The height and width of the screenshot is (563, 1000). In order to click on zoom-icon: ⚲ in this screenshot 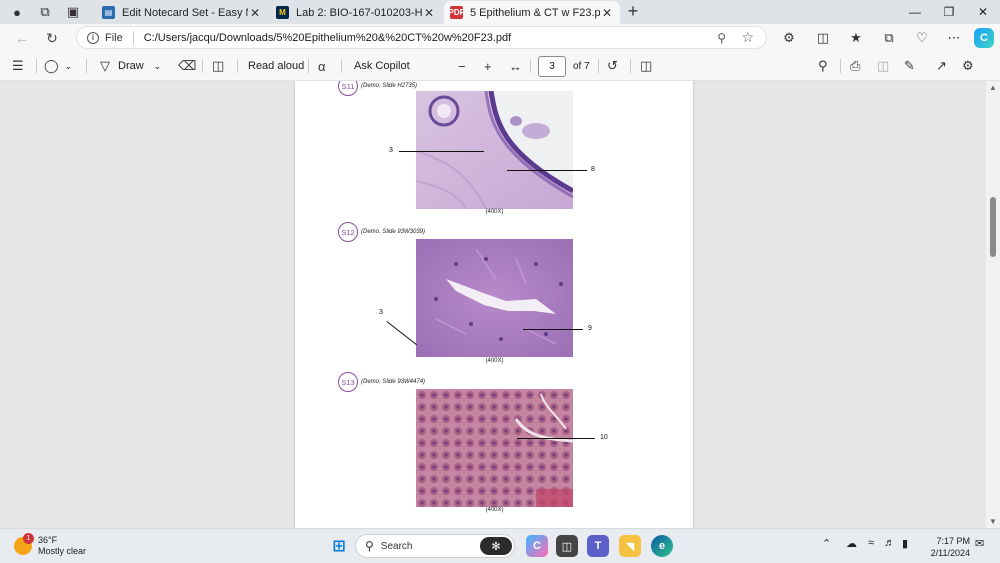, I will do `click(721, 38)`.